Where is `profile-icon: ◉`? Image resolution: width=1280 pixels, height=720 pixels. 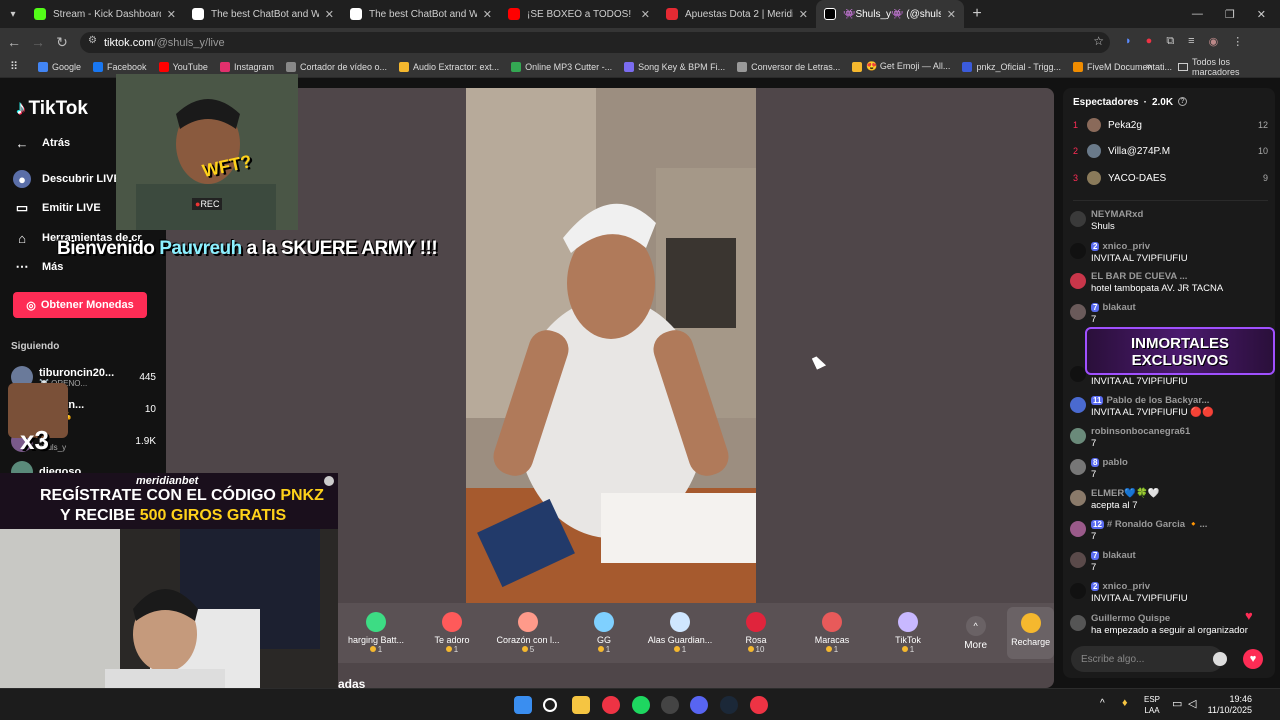
profile-icon: ◉ is located at coordinates (1214, 41).